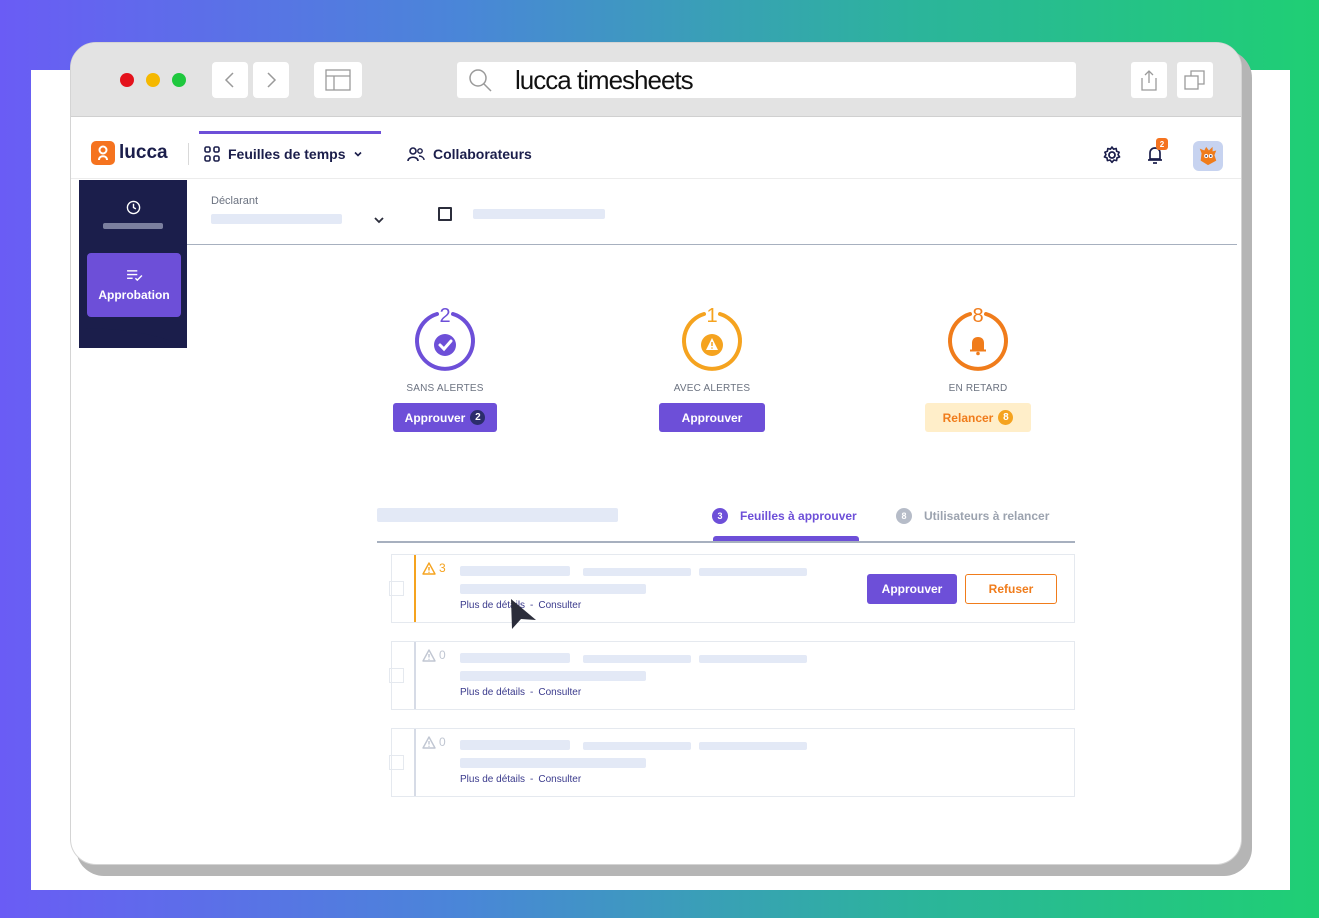  Describe the element at coordinates (904, 516) in the screenshot. I see `tab-users-to-remind-count: 8` at that location.